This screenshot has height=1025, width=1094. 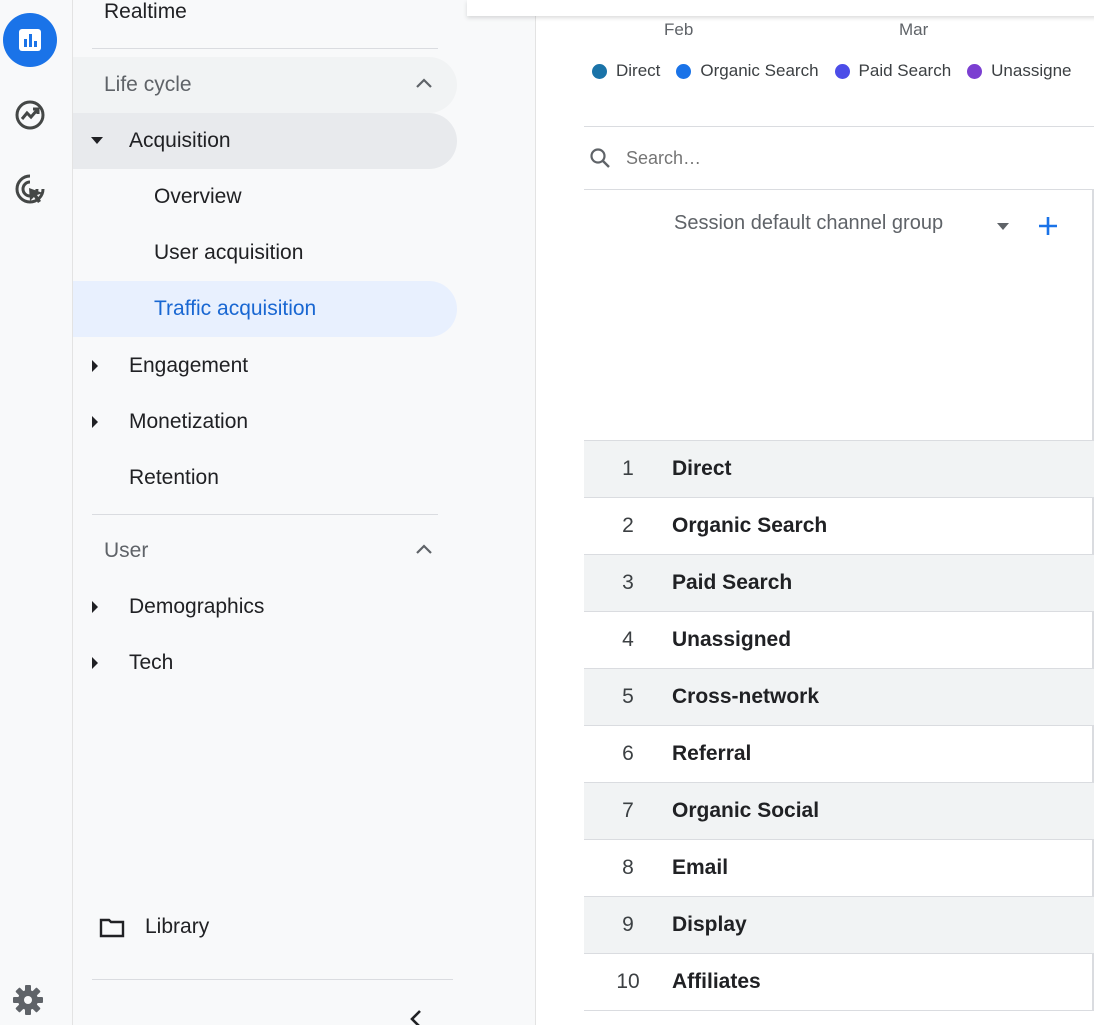 I want to click on table-row: 2 Organic Search, so click(x=839, y=526).